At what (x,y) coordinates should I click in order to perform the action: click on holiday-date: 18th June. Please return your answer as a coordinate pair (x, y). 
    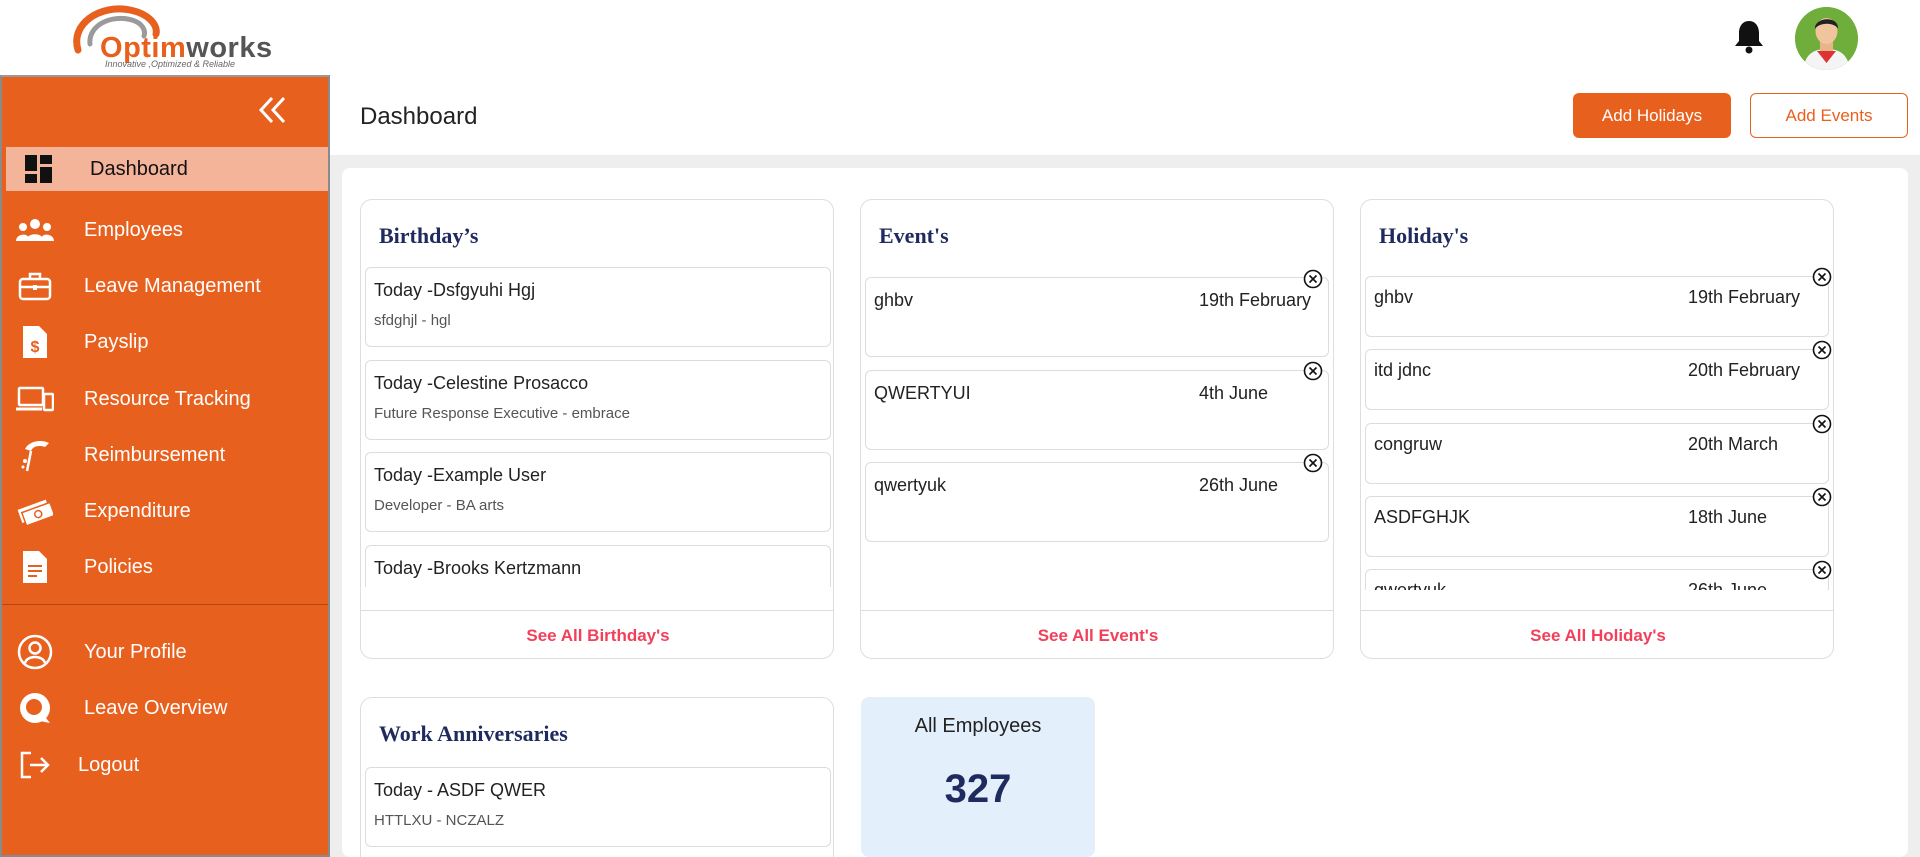
    Looking at the image, I should click on (1728, 517).